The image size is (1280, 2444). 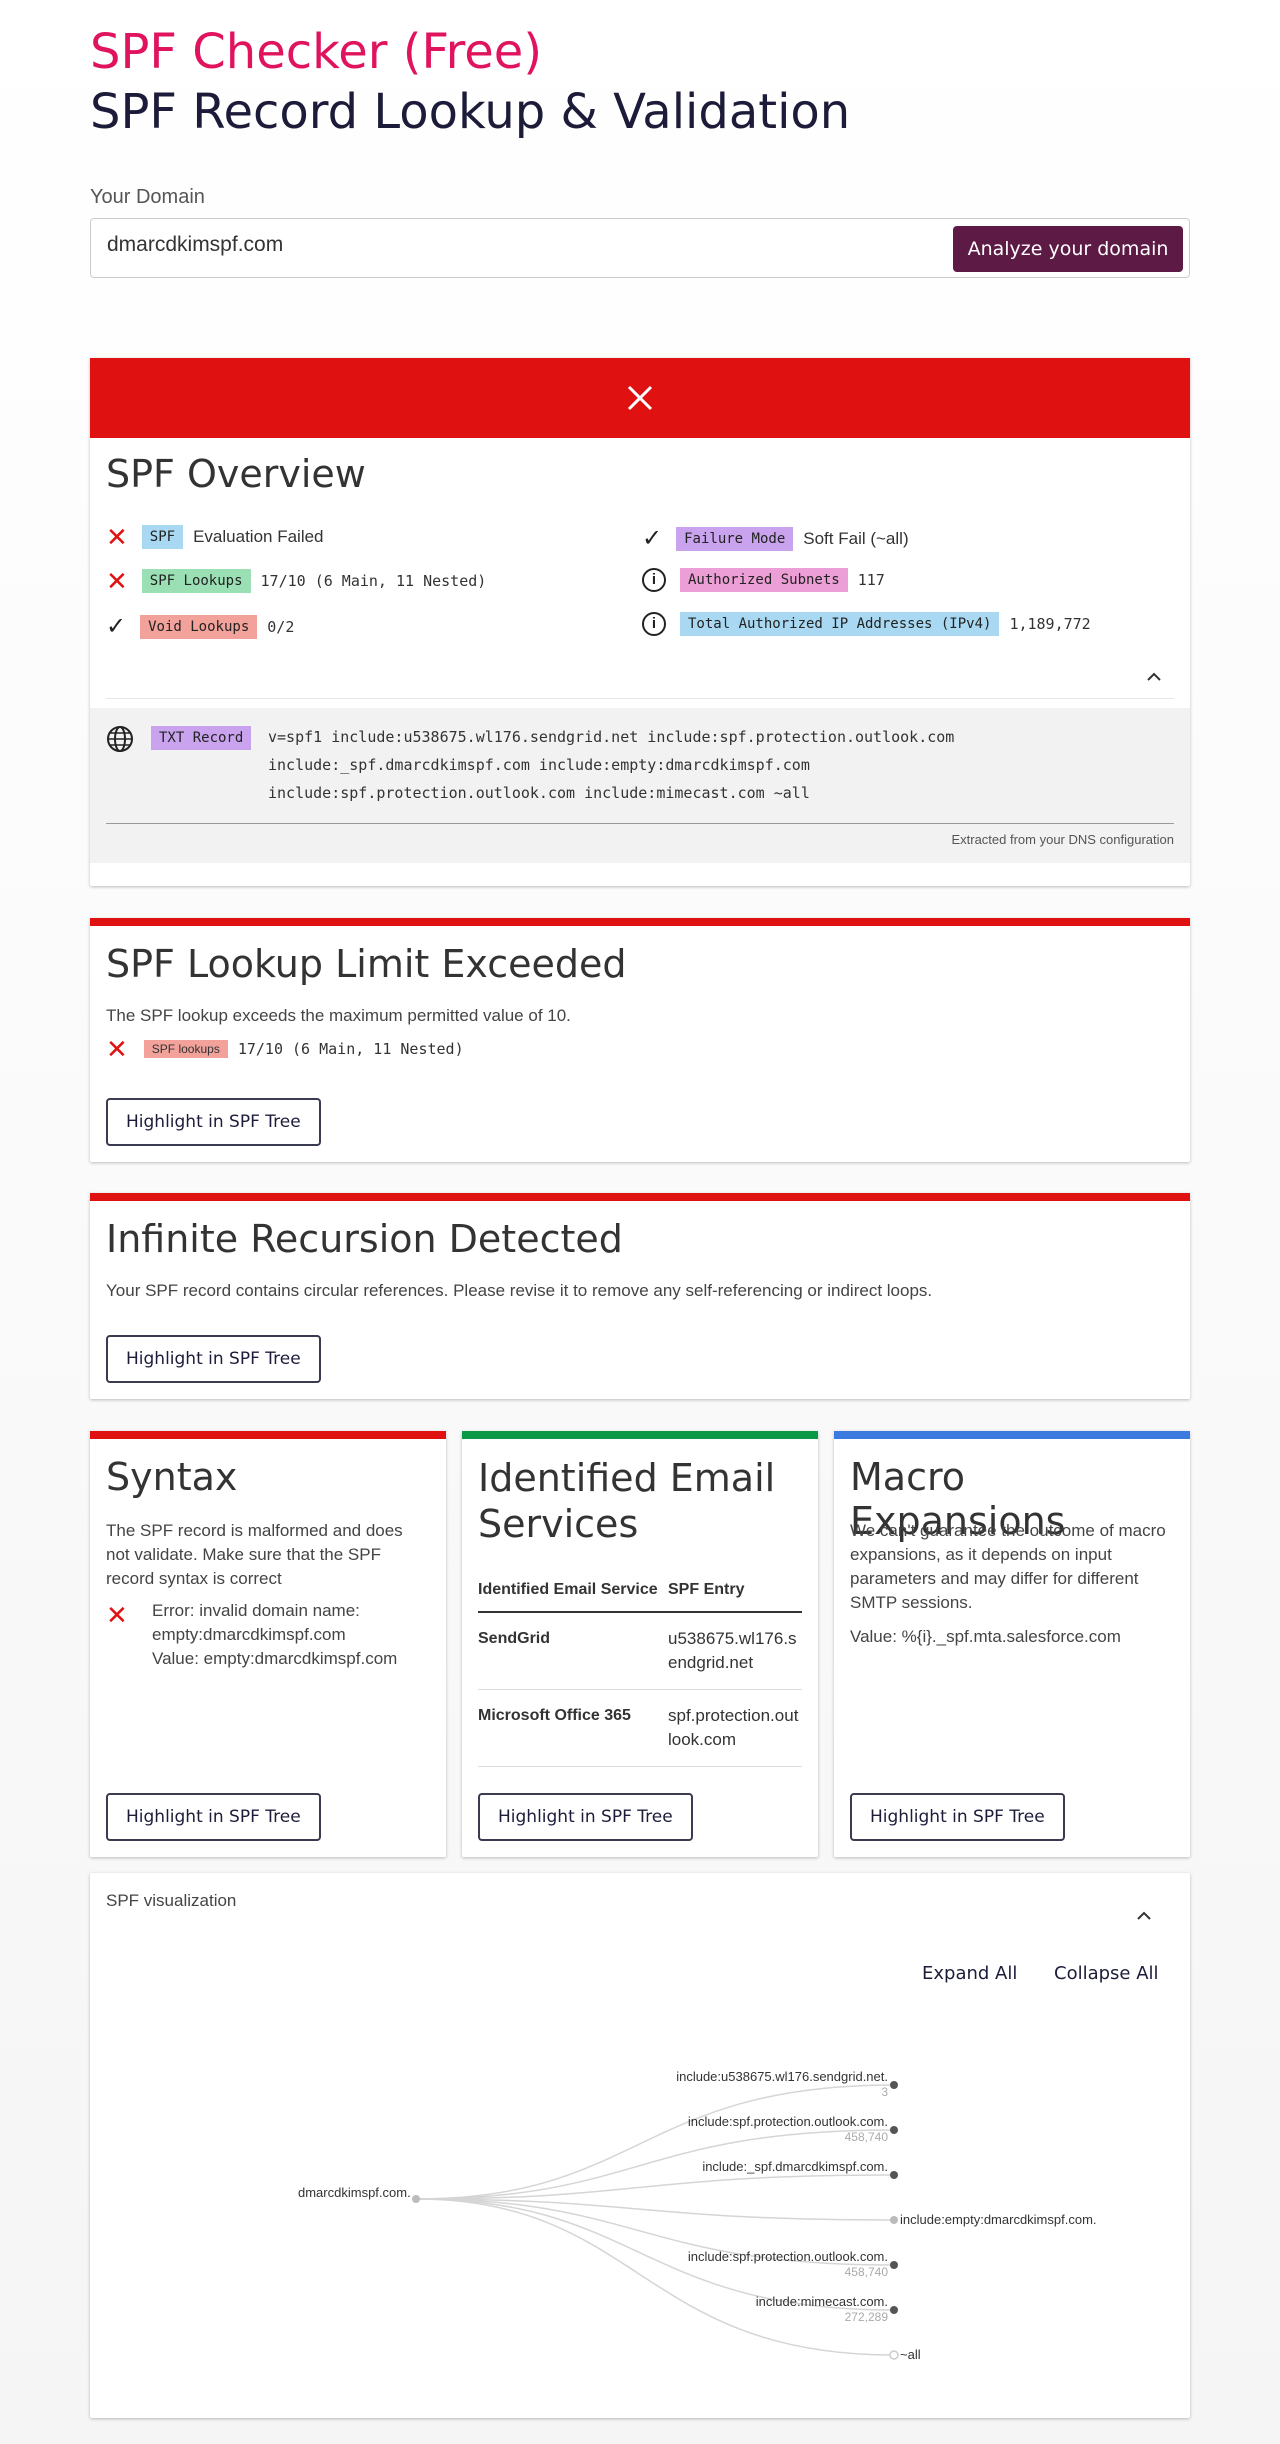 I want to click on txt-record-note: Extracted from your DNS configuration, so click(x=1062, y=839).